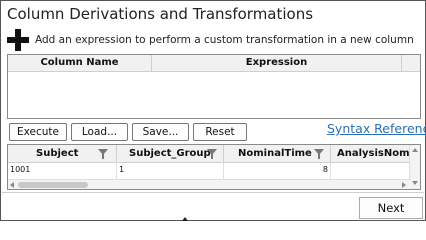 The width and height of the screenshot is (426, 240). I want to click on execute-button: Execute, so click(38, 132).